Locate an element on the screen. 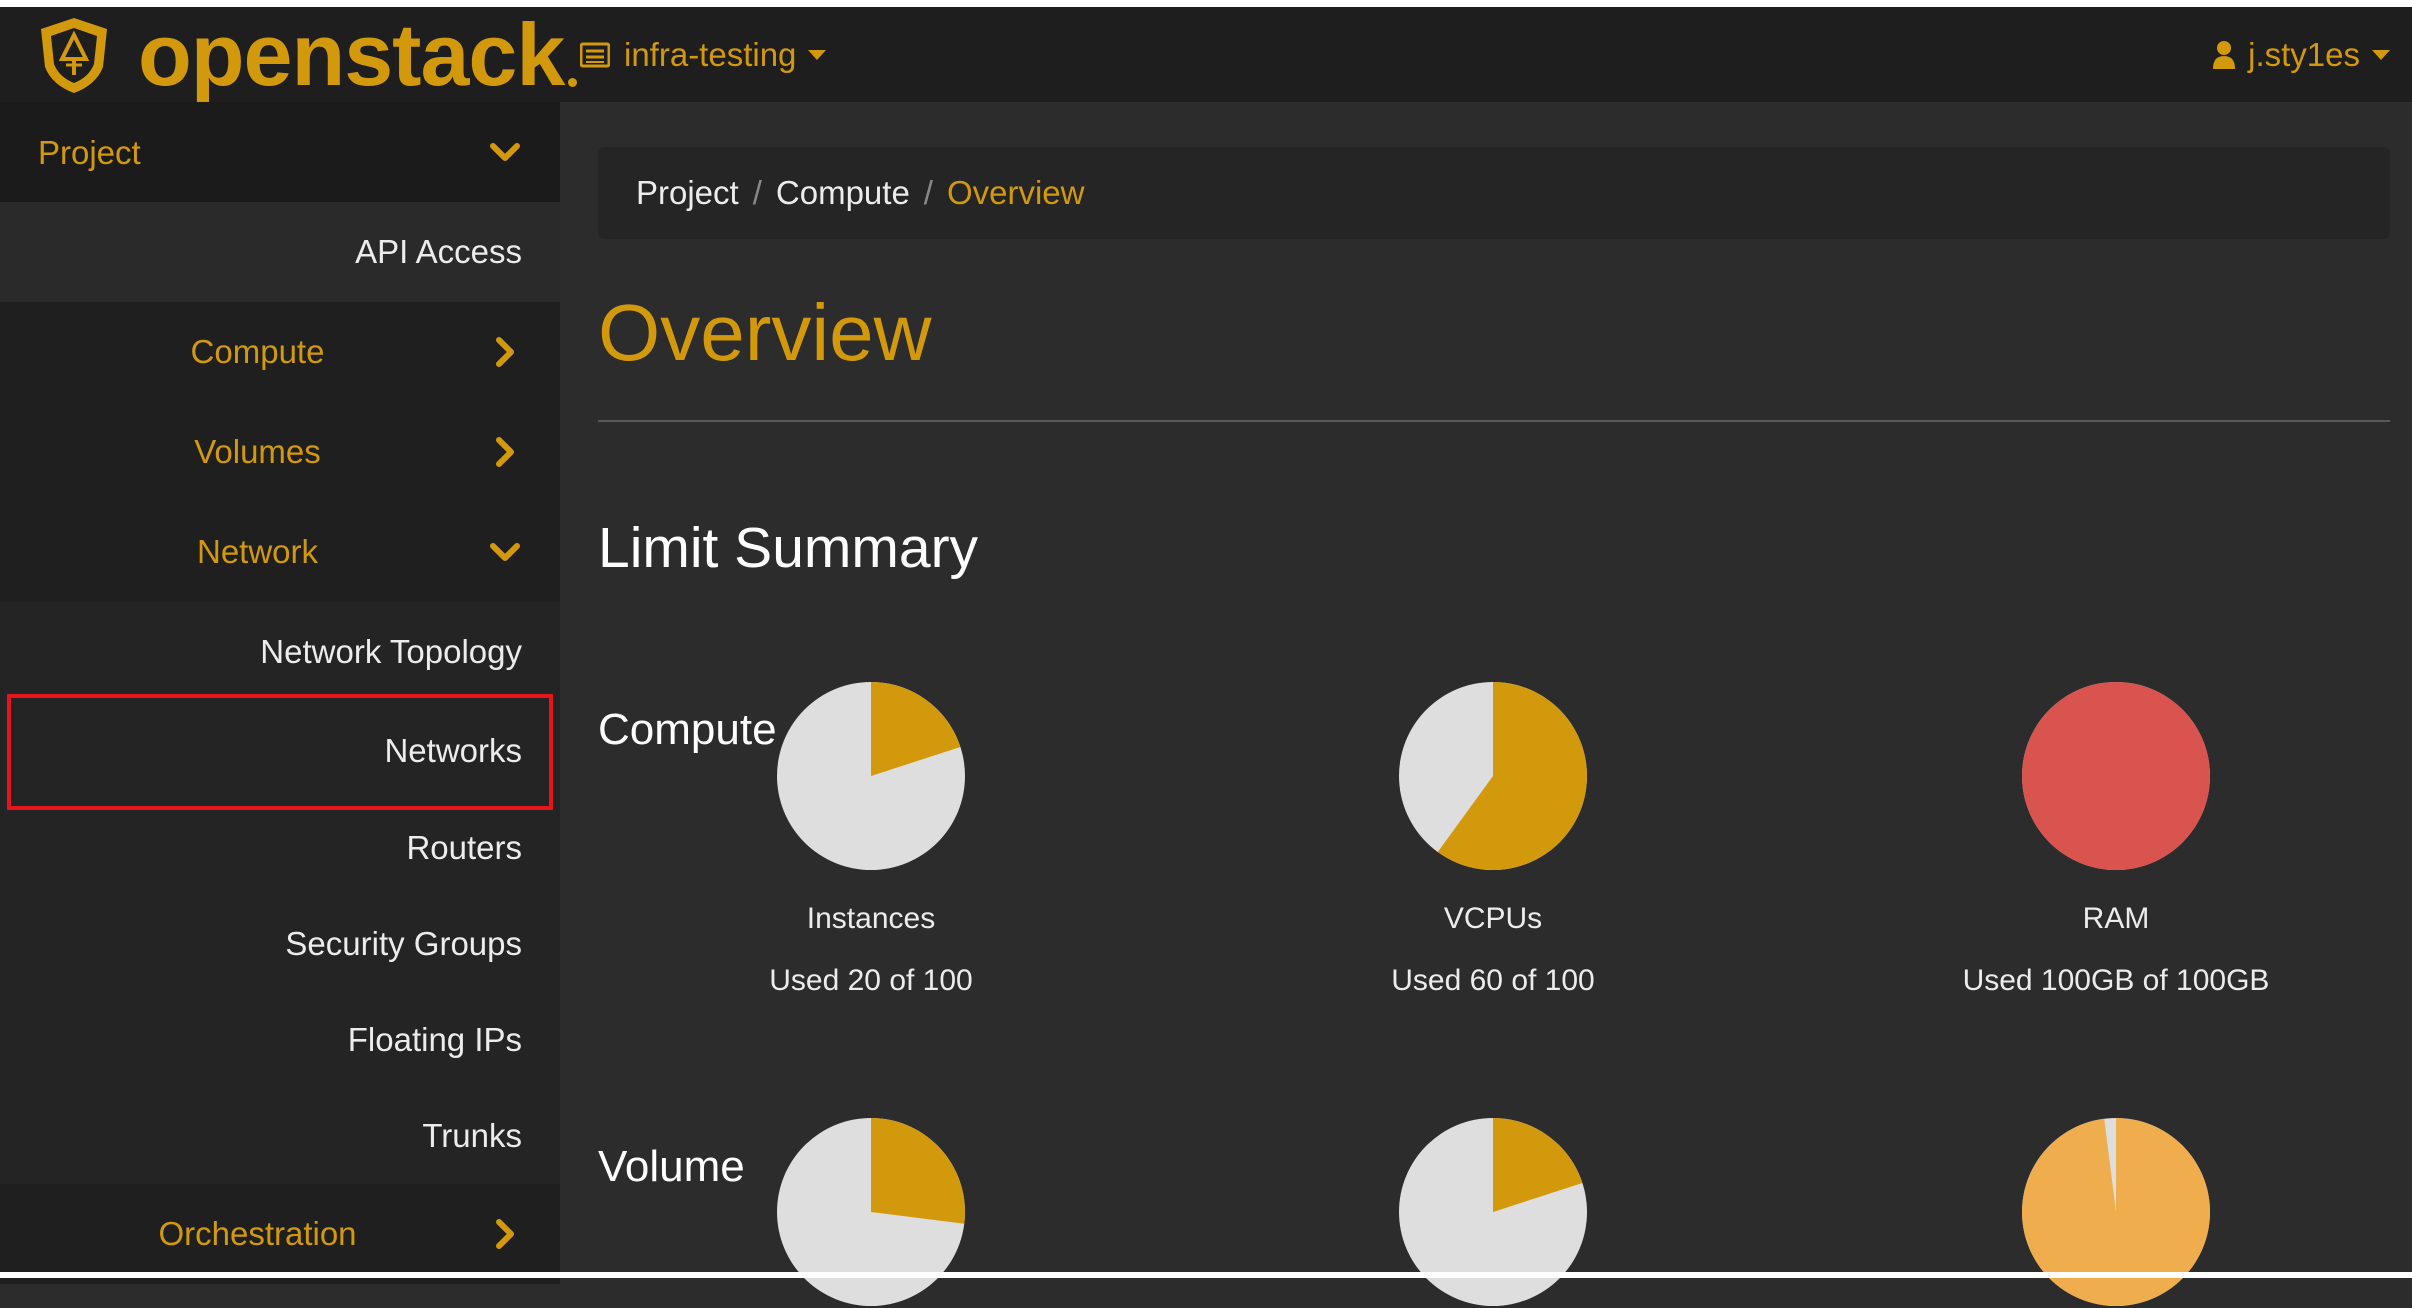 This screenshot has height=1308, width=2412. sidebar-item-trunks: Trunks is located at coordinates (280, 1136).